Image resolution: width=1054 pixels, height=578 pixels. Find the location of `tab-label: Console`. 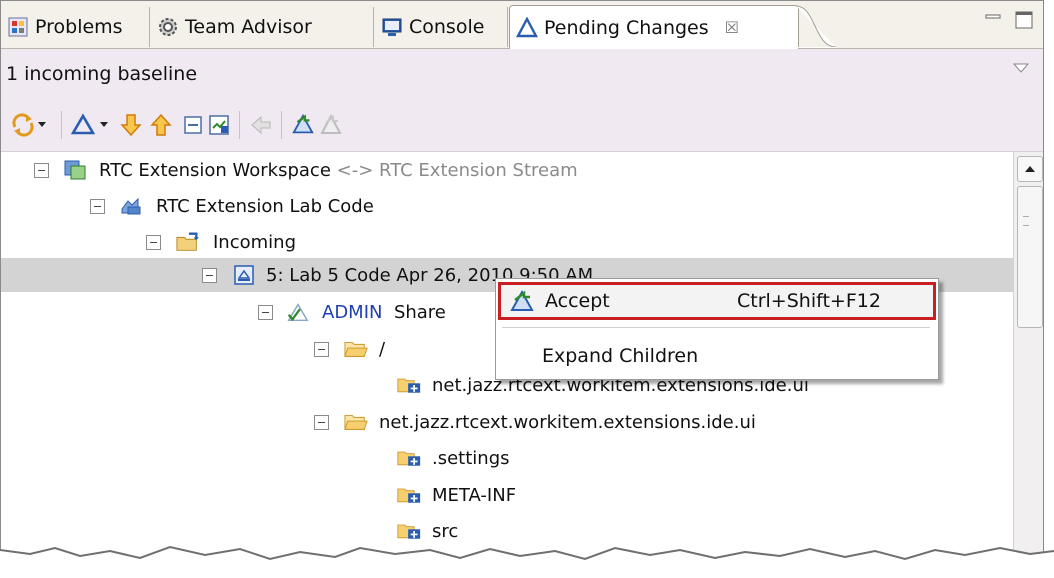

tab-label: Console is located at coordinates (447, 27).